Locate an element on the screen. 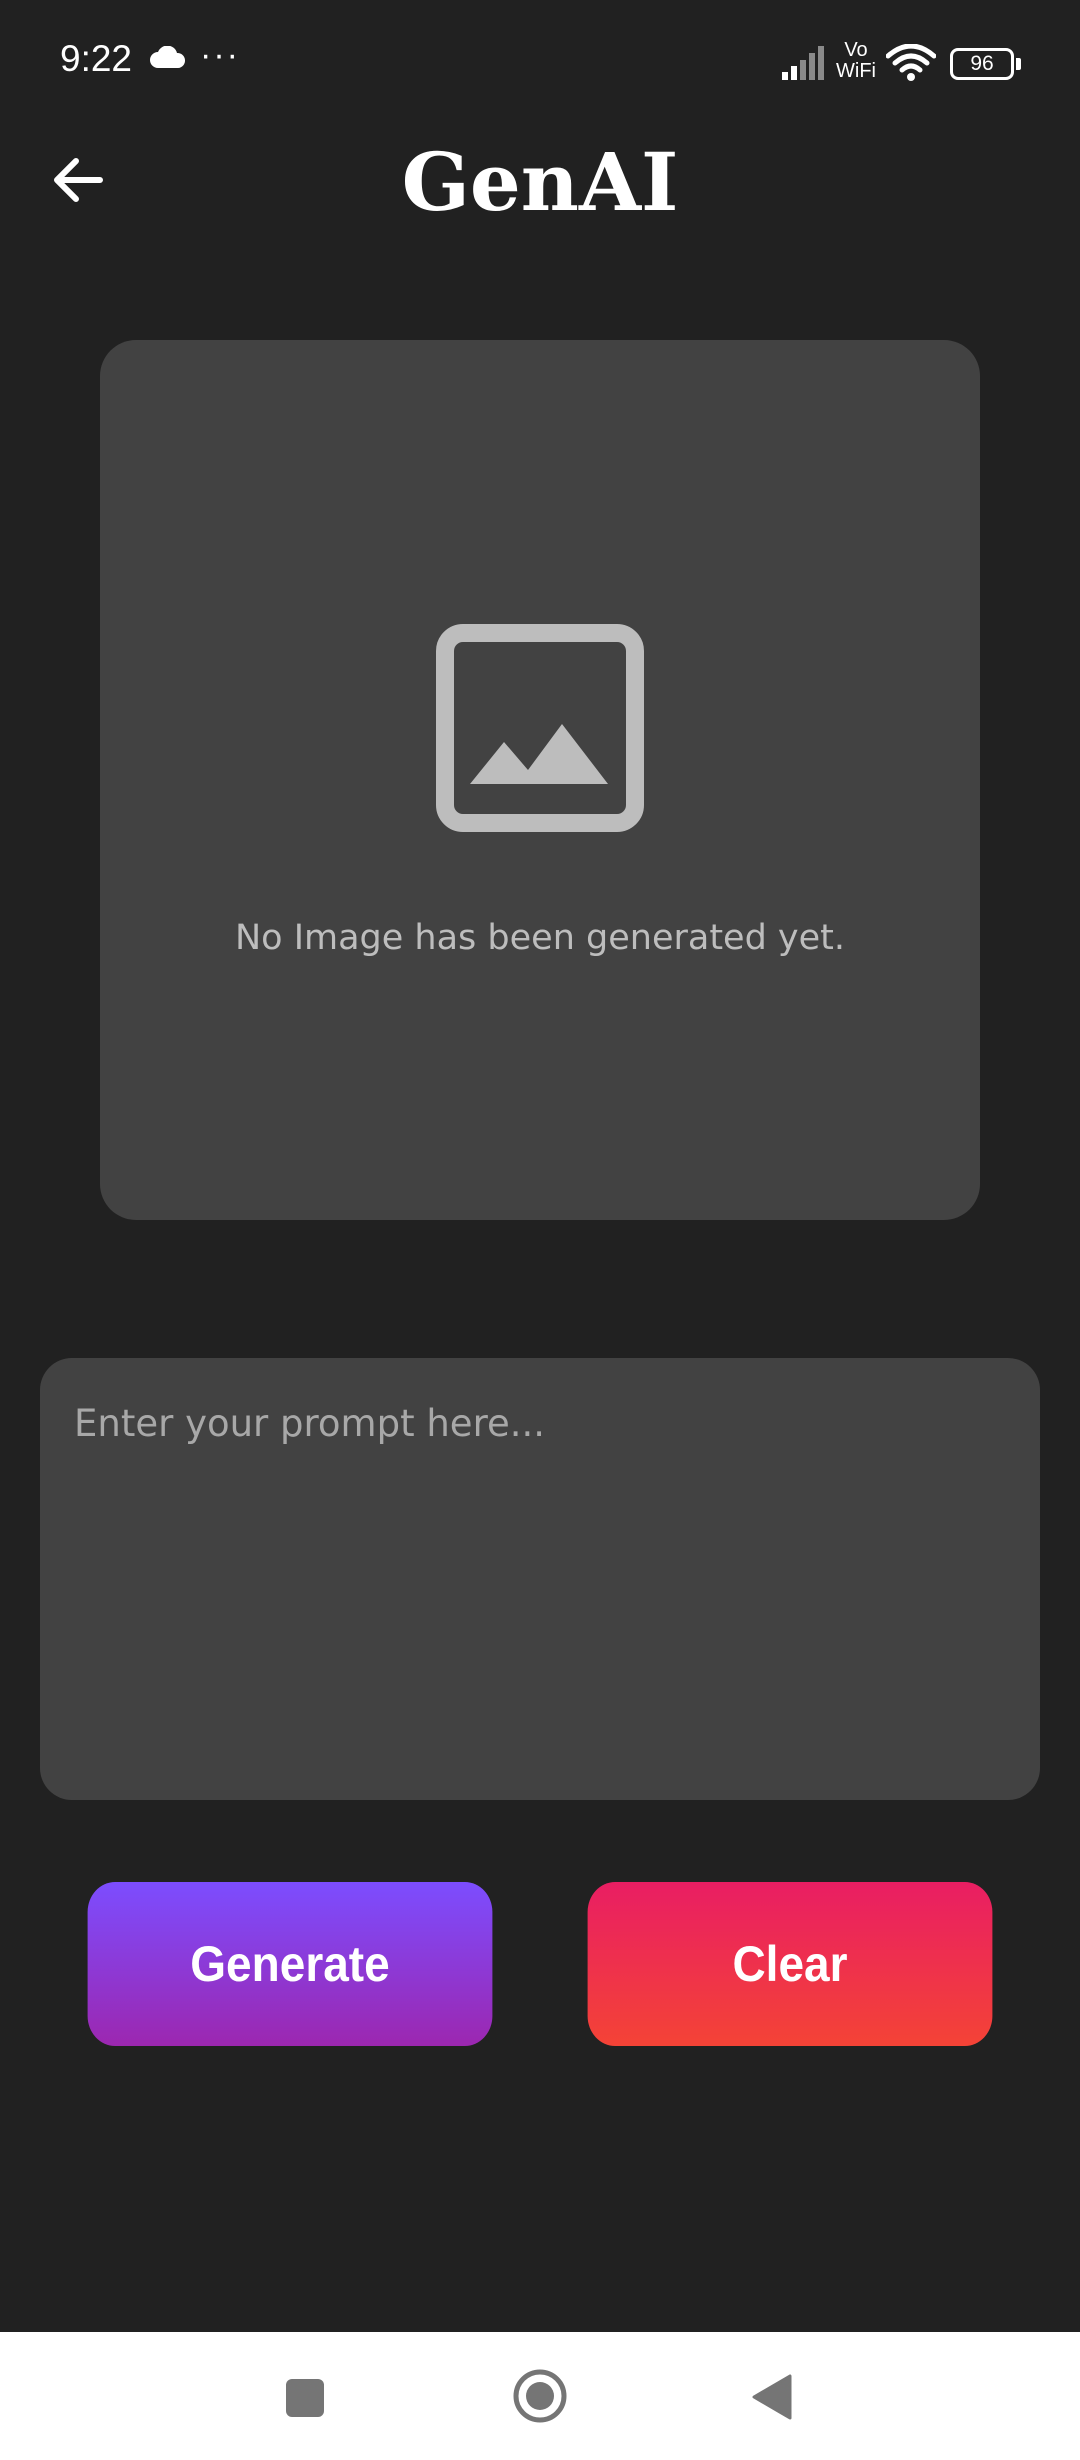  vowifi-vo: Vo is located at coordinates (856, 50).